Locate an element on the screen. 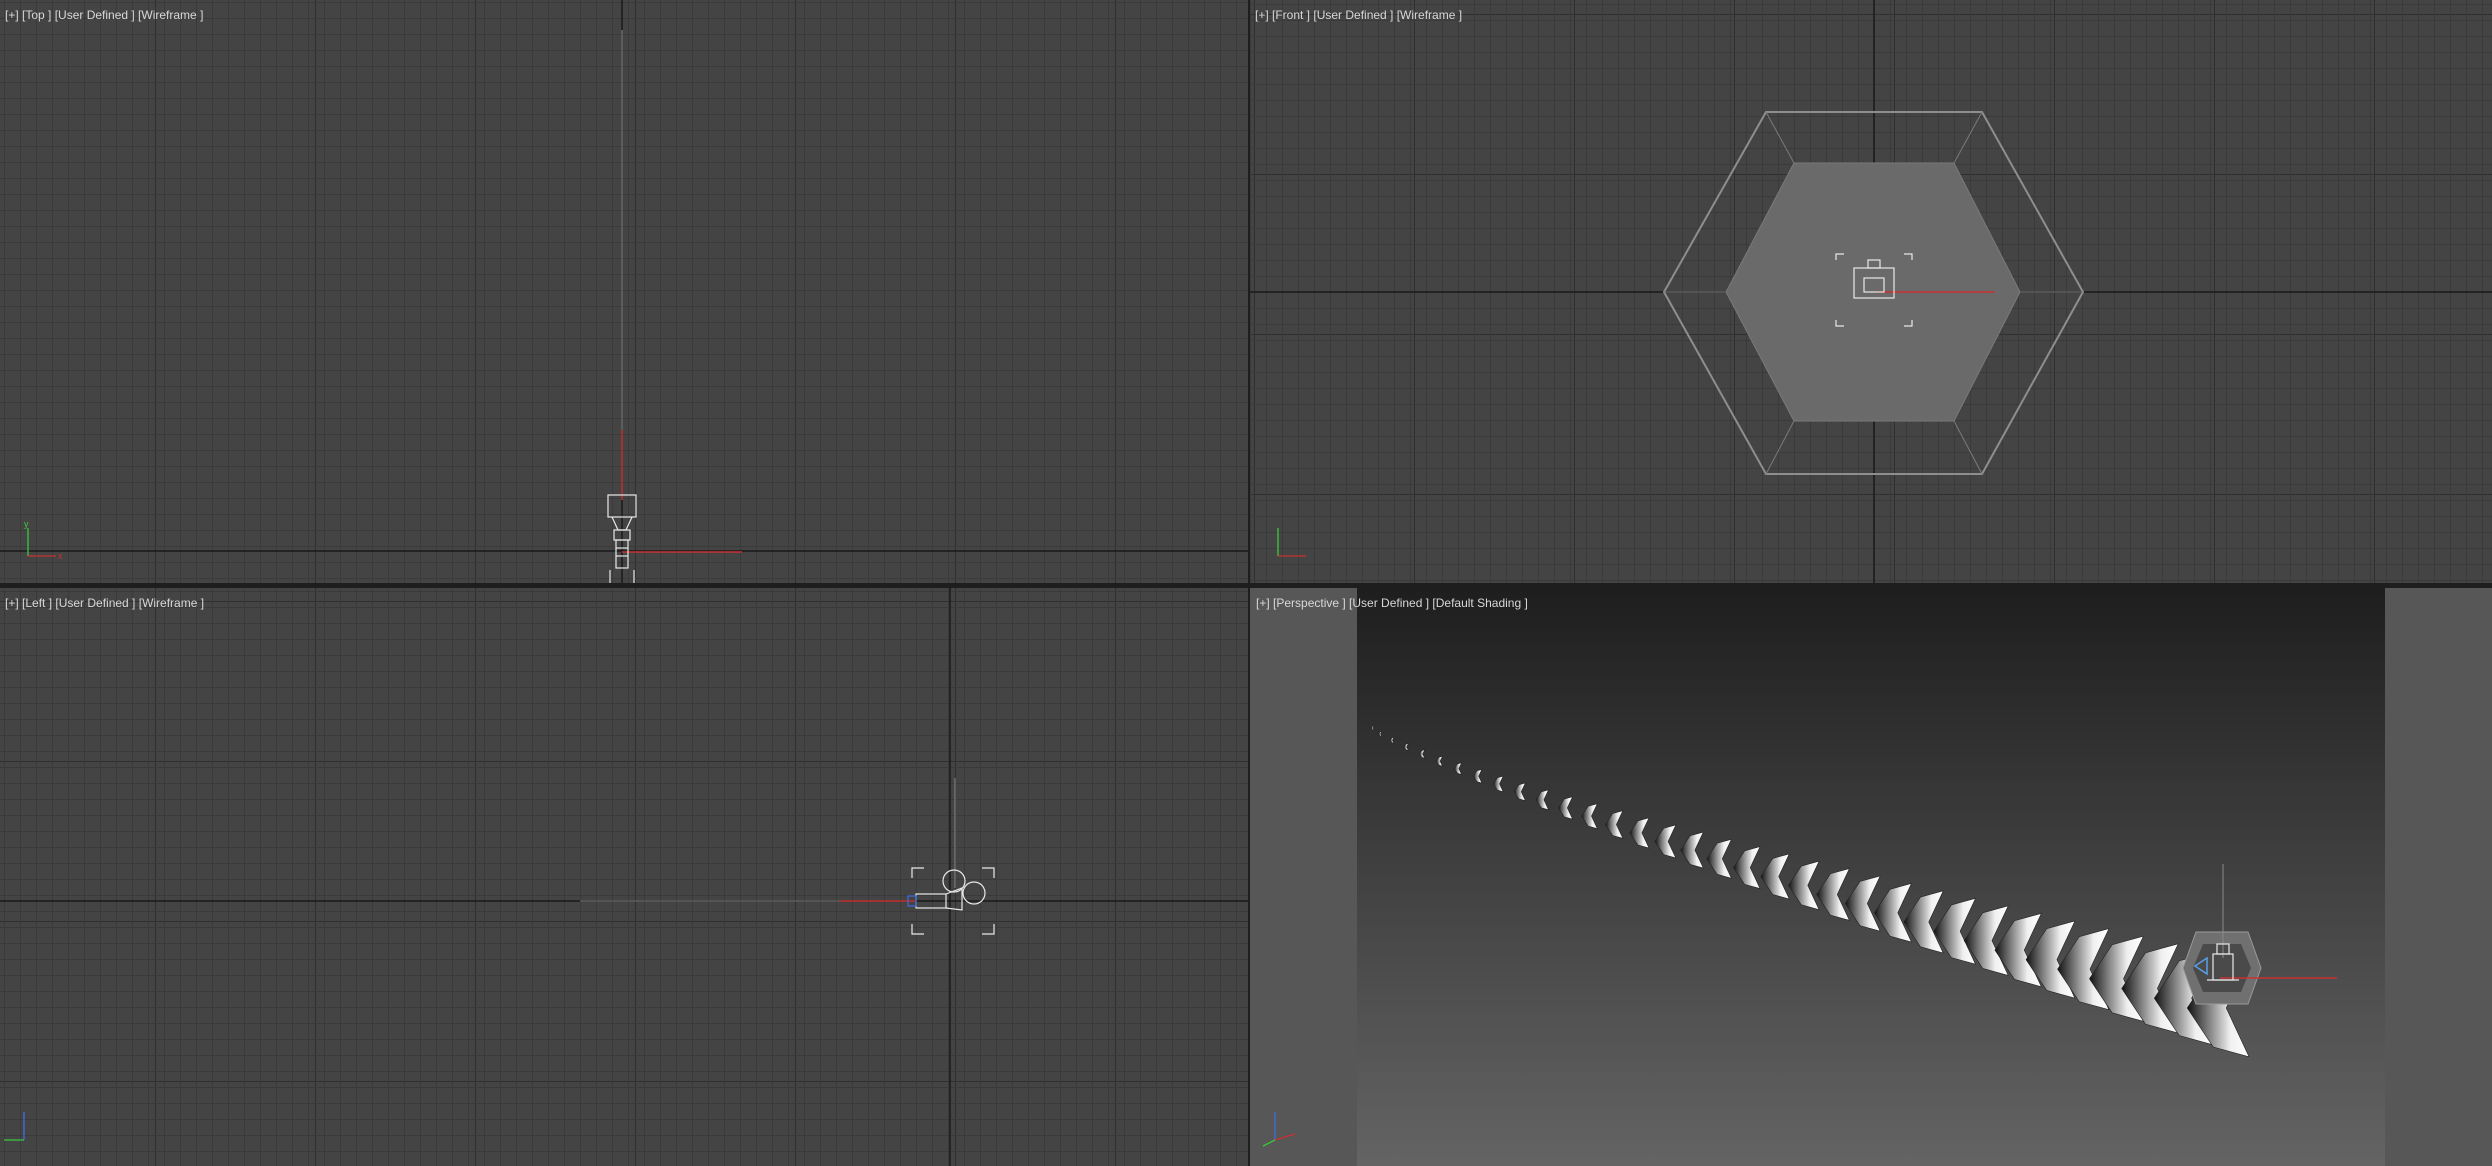 The width and height of the screenshot is (2492, 1166). viewport-label-left: [+] [Left ] [User Defined ] [Wireframe ] is located at coordinates (104, 603).